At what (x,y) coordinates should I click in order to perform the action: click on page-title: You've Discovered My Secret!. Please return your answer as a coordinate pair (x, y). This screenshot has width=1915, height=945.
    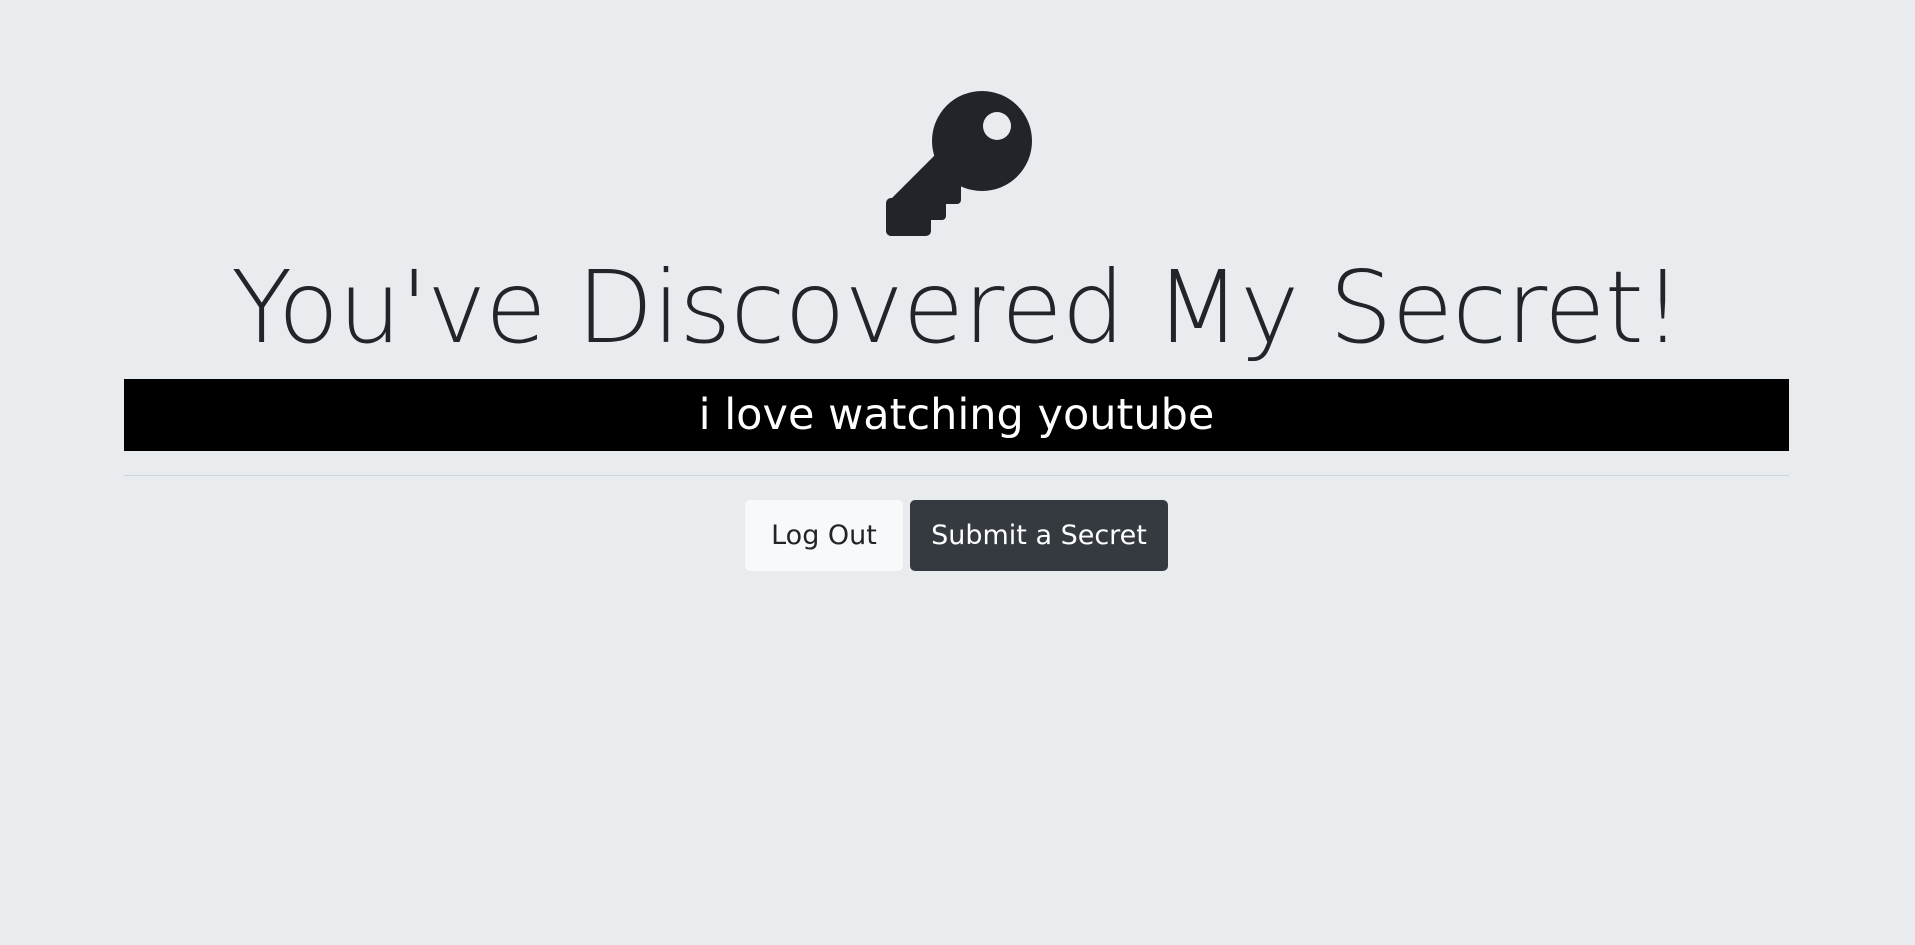
    Looking at the image, I should click on (957, 307).